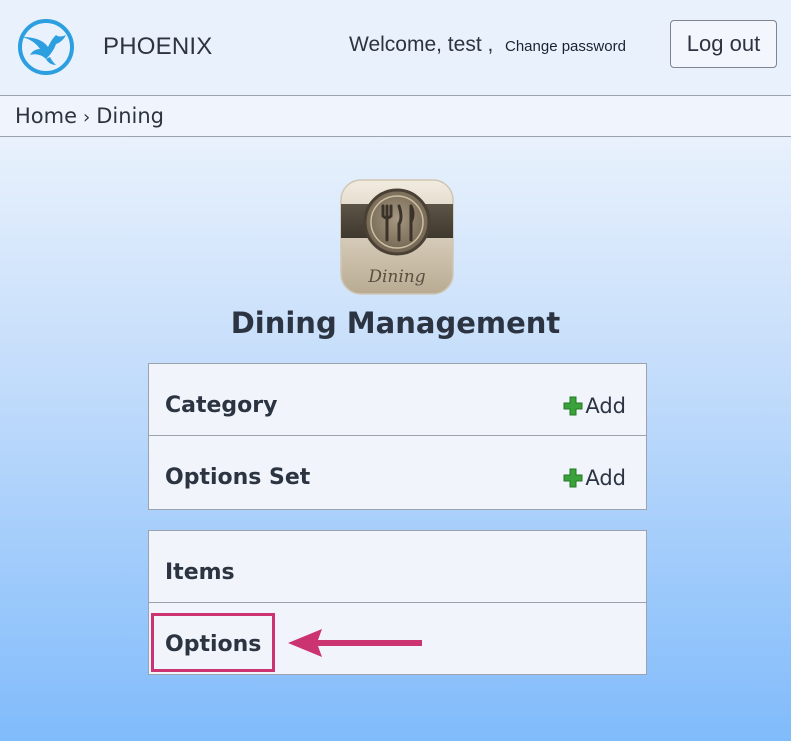 Image resolution: width=791 pixels, height=741 pixels. I want to click on items-row: Items, so click(397, 567).